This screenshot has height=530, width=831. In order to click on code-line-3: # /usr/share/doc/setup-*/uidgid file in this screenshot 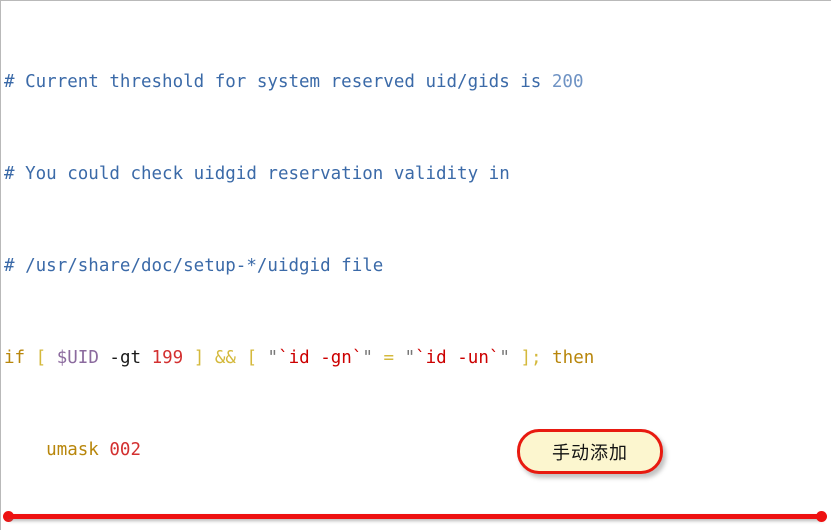, I will do `click(416, 266)`.